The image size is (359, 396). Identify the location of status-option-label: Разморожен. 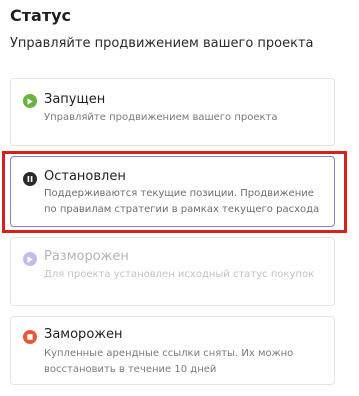
(86, 256).